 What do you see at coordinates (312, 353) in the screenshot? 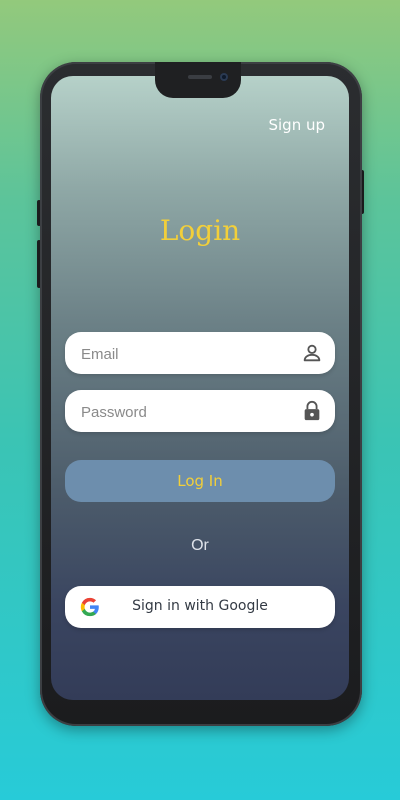
I see `user-icon` at bounding box center [312, 353].